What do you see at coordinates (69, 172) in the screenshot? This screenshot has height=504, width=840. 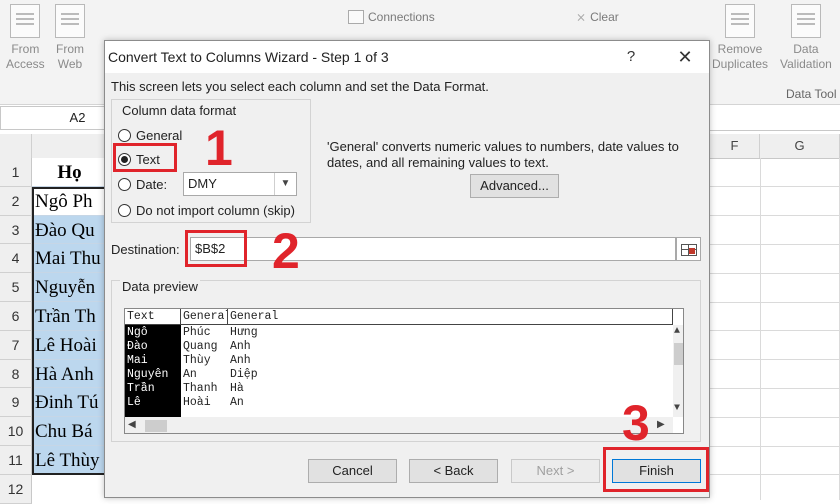 I see `cell-a1: Họ` at bounding box center [69, 172].